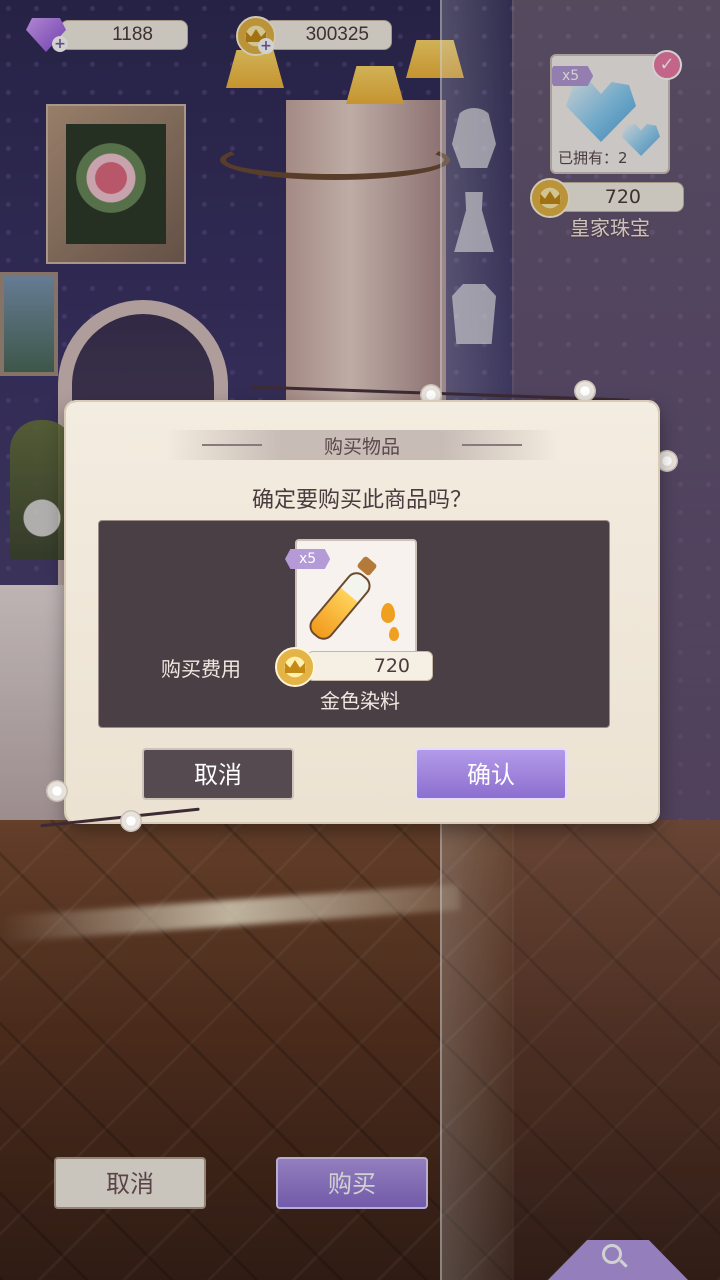 This screenshot has width=720, height=1280. I want to click on confirm-question: 确定要购买此商品吗？, so click(361, 500).